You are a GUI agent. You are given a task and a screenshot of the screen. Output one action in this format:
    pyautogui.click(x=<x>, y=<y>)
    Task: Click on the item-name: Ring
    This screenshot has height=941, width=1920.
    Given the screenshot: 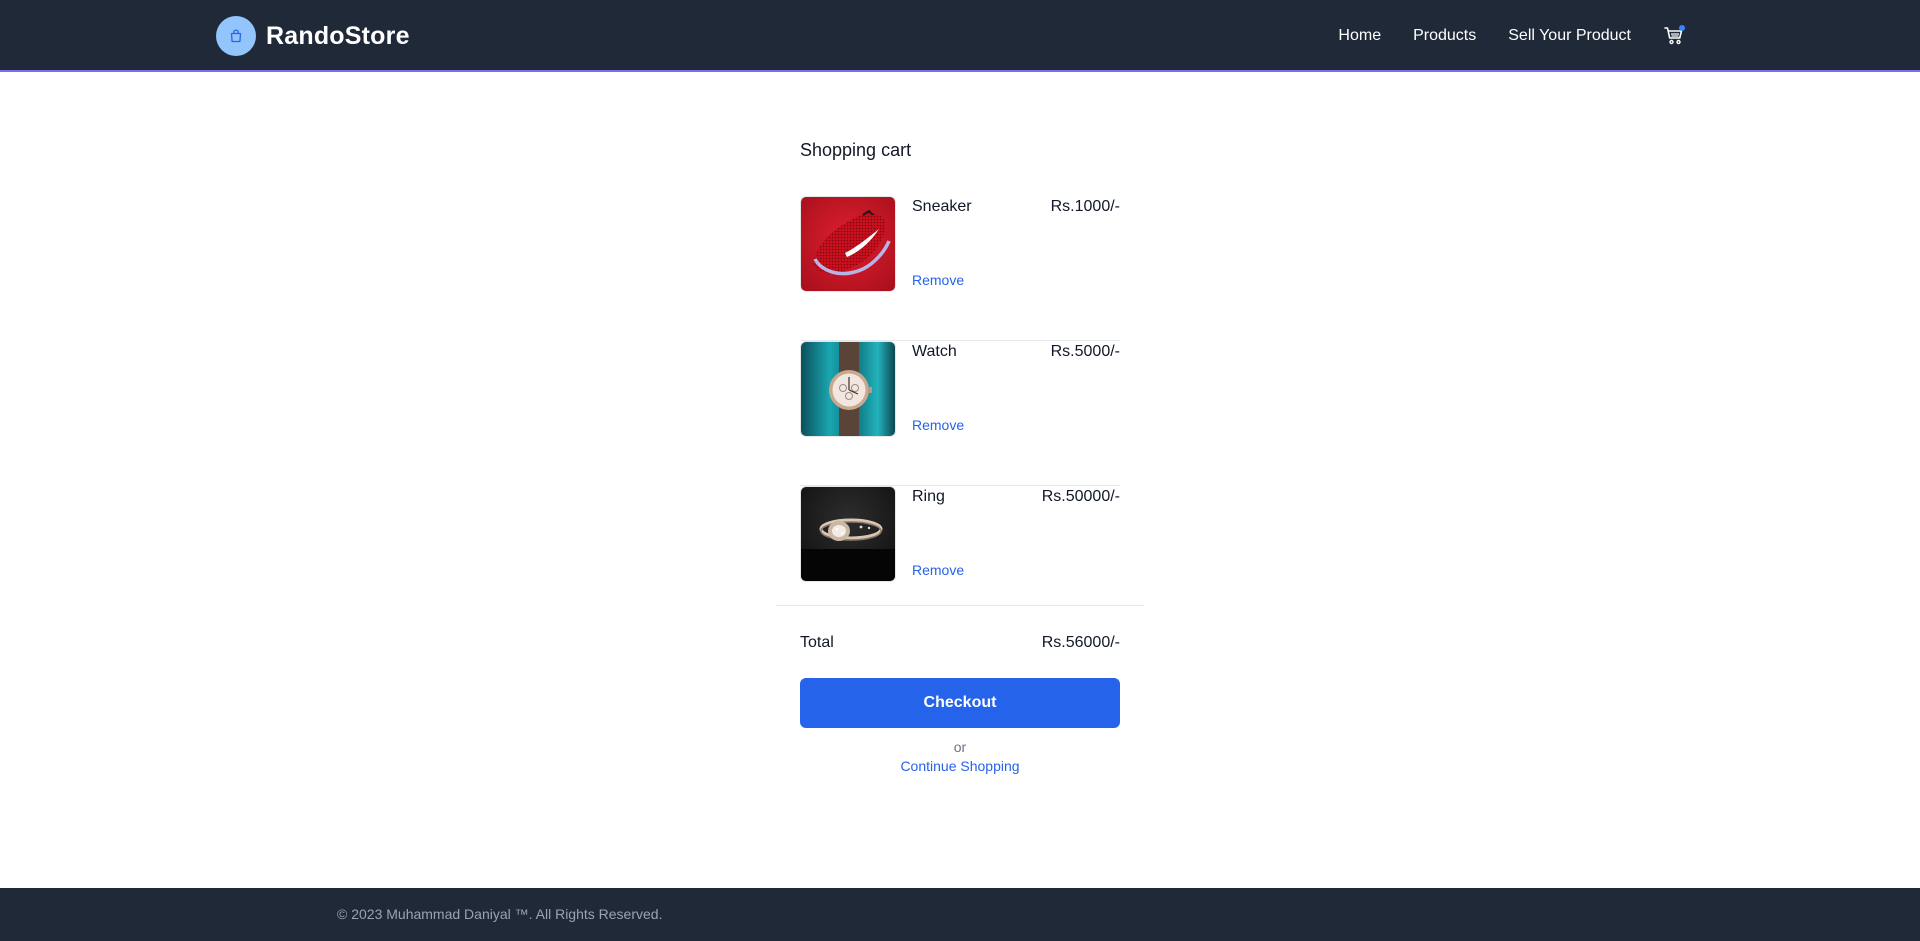 What is the action you would take?
    pyautogui.click(x=928, y=496)
    